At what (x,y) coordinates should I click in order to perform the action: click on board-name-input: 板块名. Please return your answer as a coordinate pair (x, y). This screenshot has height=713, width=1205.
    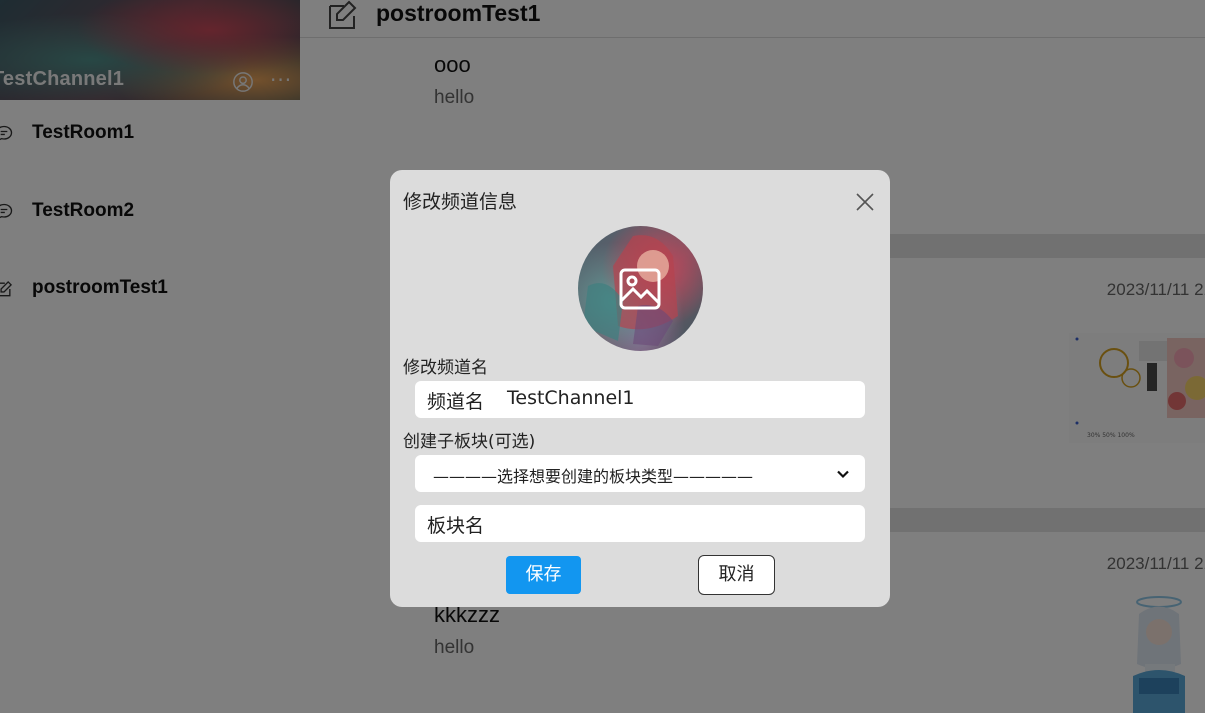
    Looking at the image, I should click on (640, 523).